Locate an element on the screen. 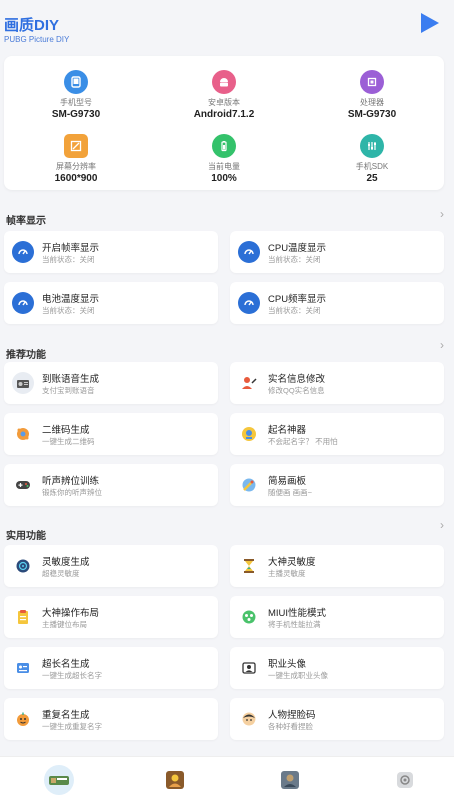 The image size is (454, 800). person-edit-icon is located at coordinates (249, 383).